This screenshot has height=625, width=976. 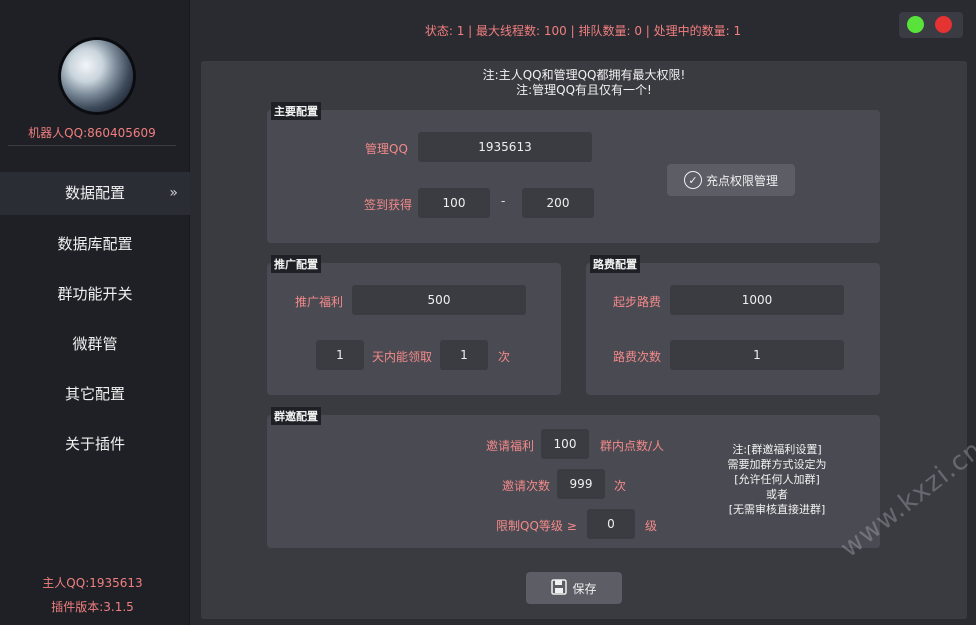 What do you see at coordinates (611, 524) in the screenshot?
I see `qq-level-input: 0` at bounding box center [611, 524].